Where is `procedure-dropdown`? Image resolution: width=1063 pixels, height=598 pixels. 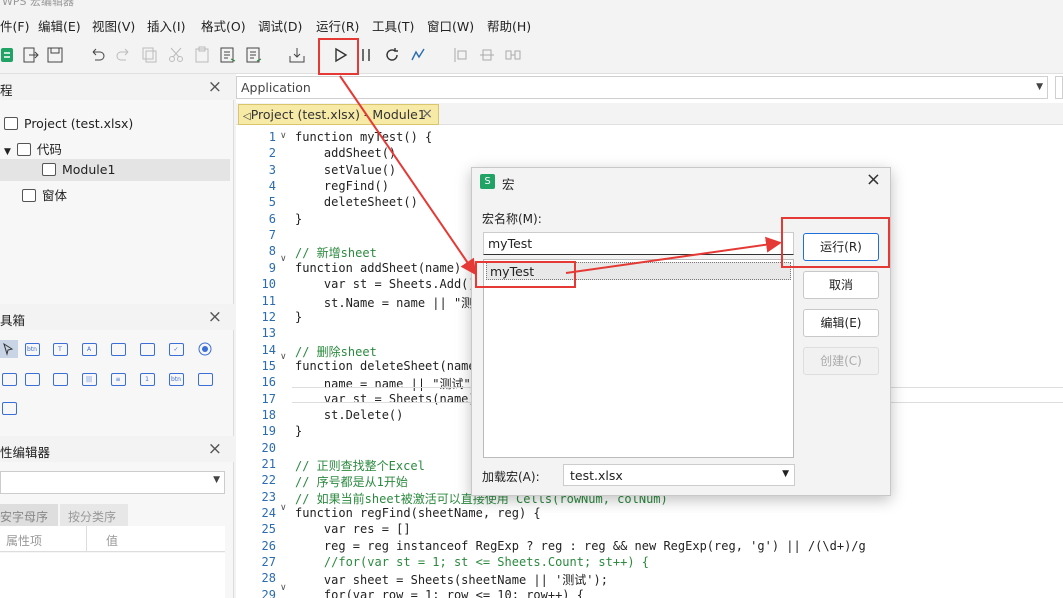 procedure-dropdown is located at coordinates (1059, 87).